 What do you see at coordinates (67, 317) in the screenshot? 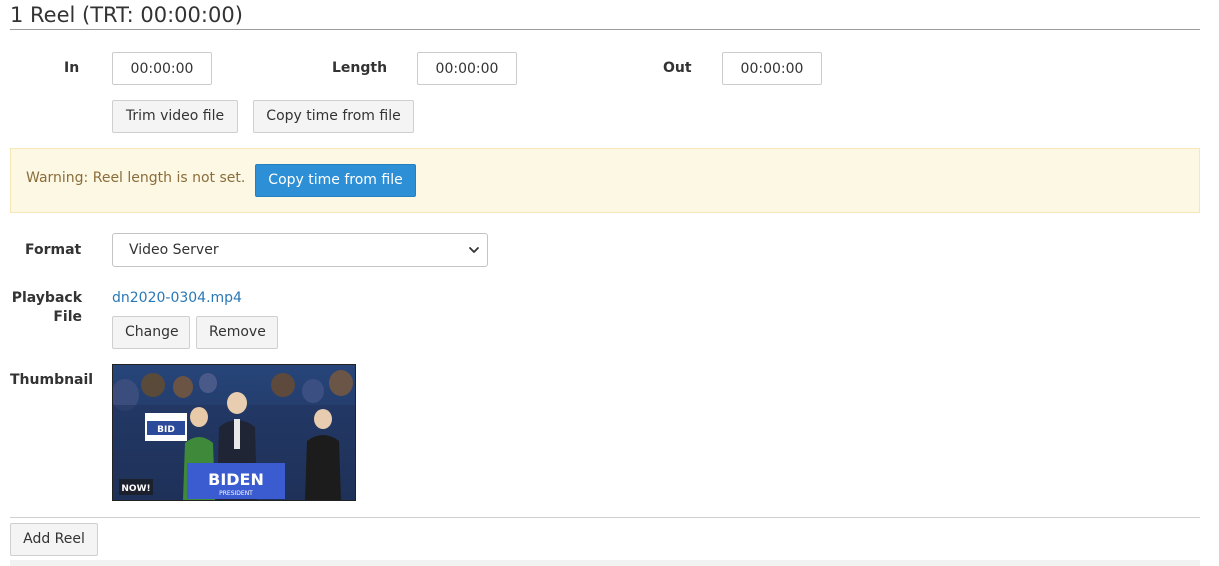
I see `playback-label-line2: File` at bounding box center [67, 317].